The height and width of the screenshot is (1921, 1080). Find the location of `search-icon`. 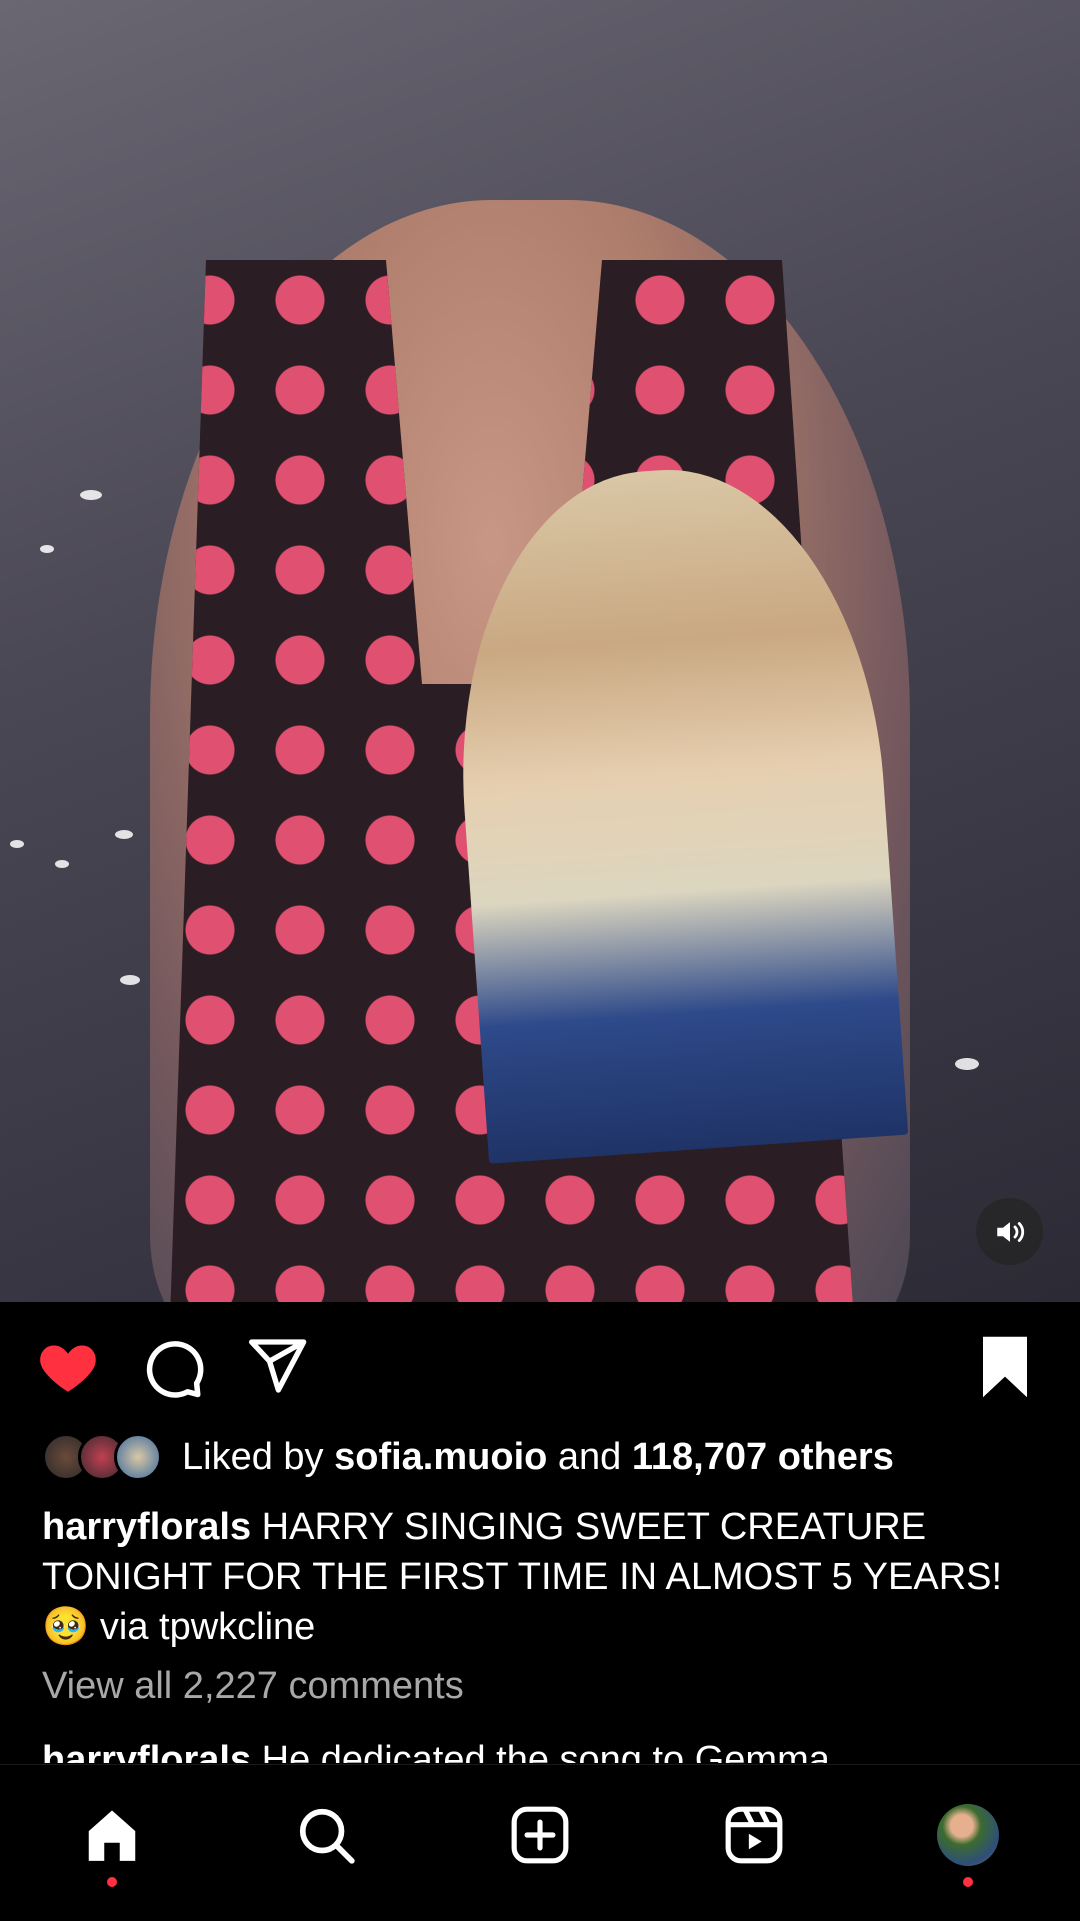

search-icon is located at coordinates (327, 1836).